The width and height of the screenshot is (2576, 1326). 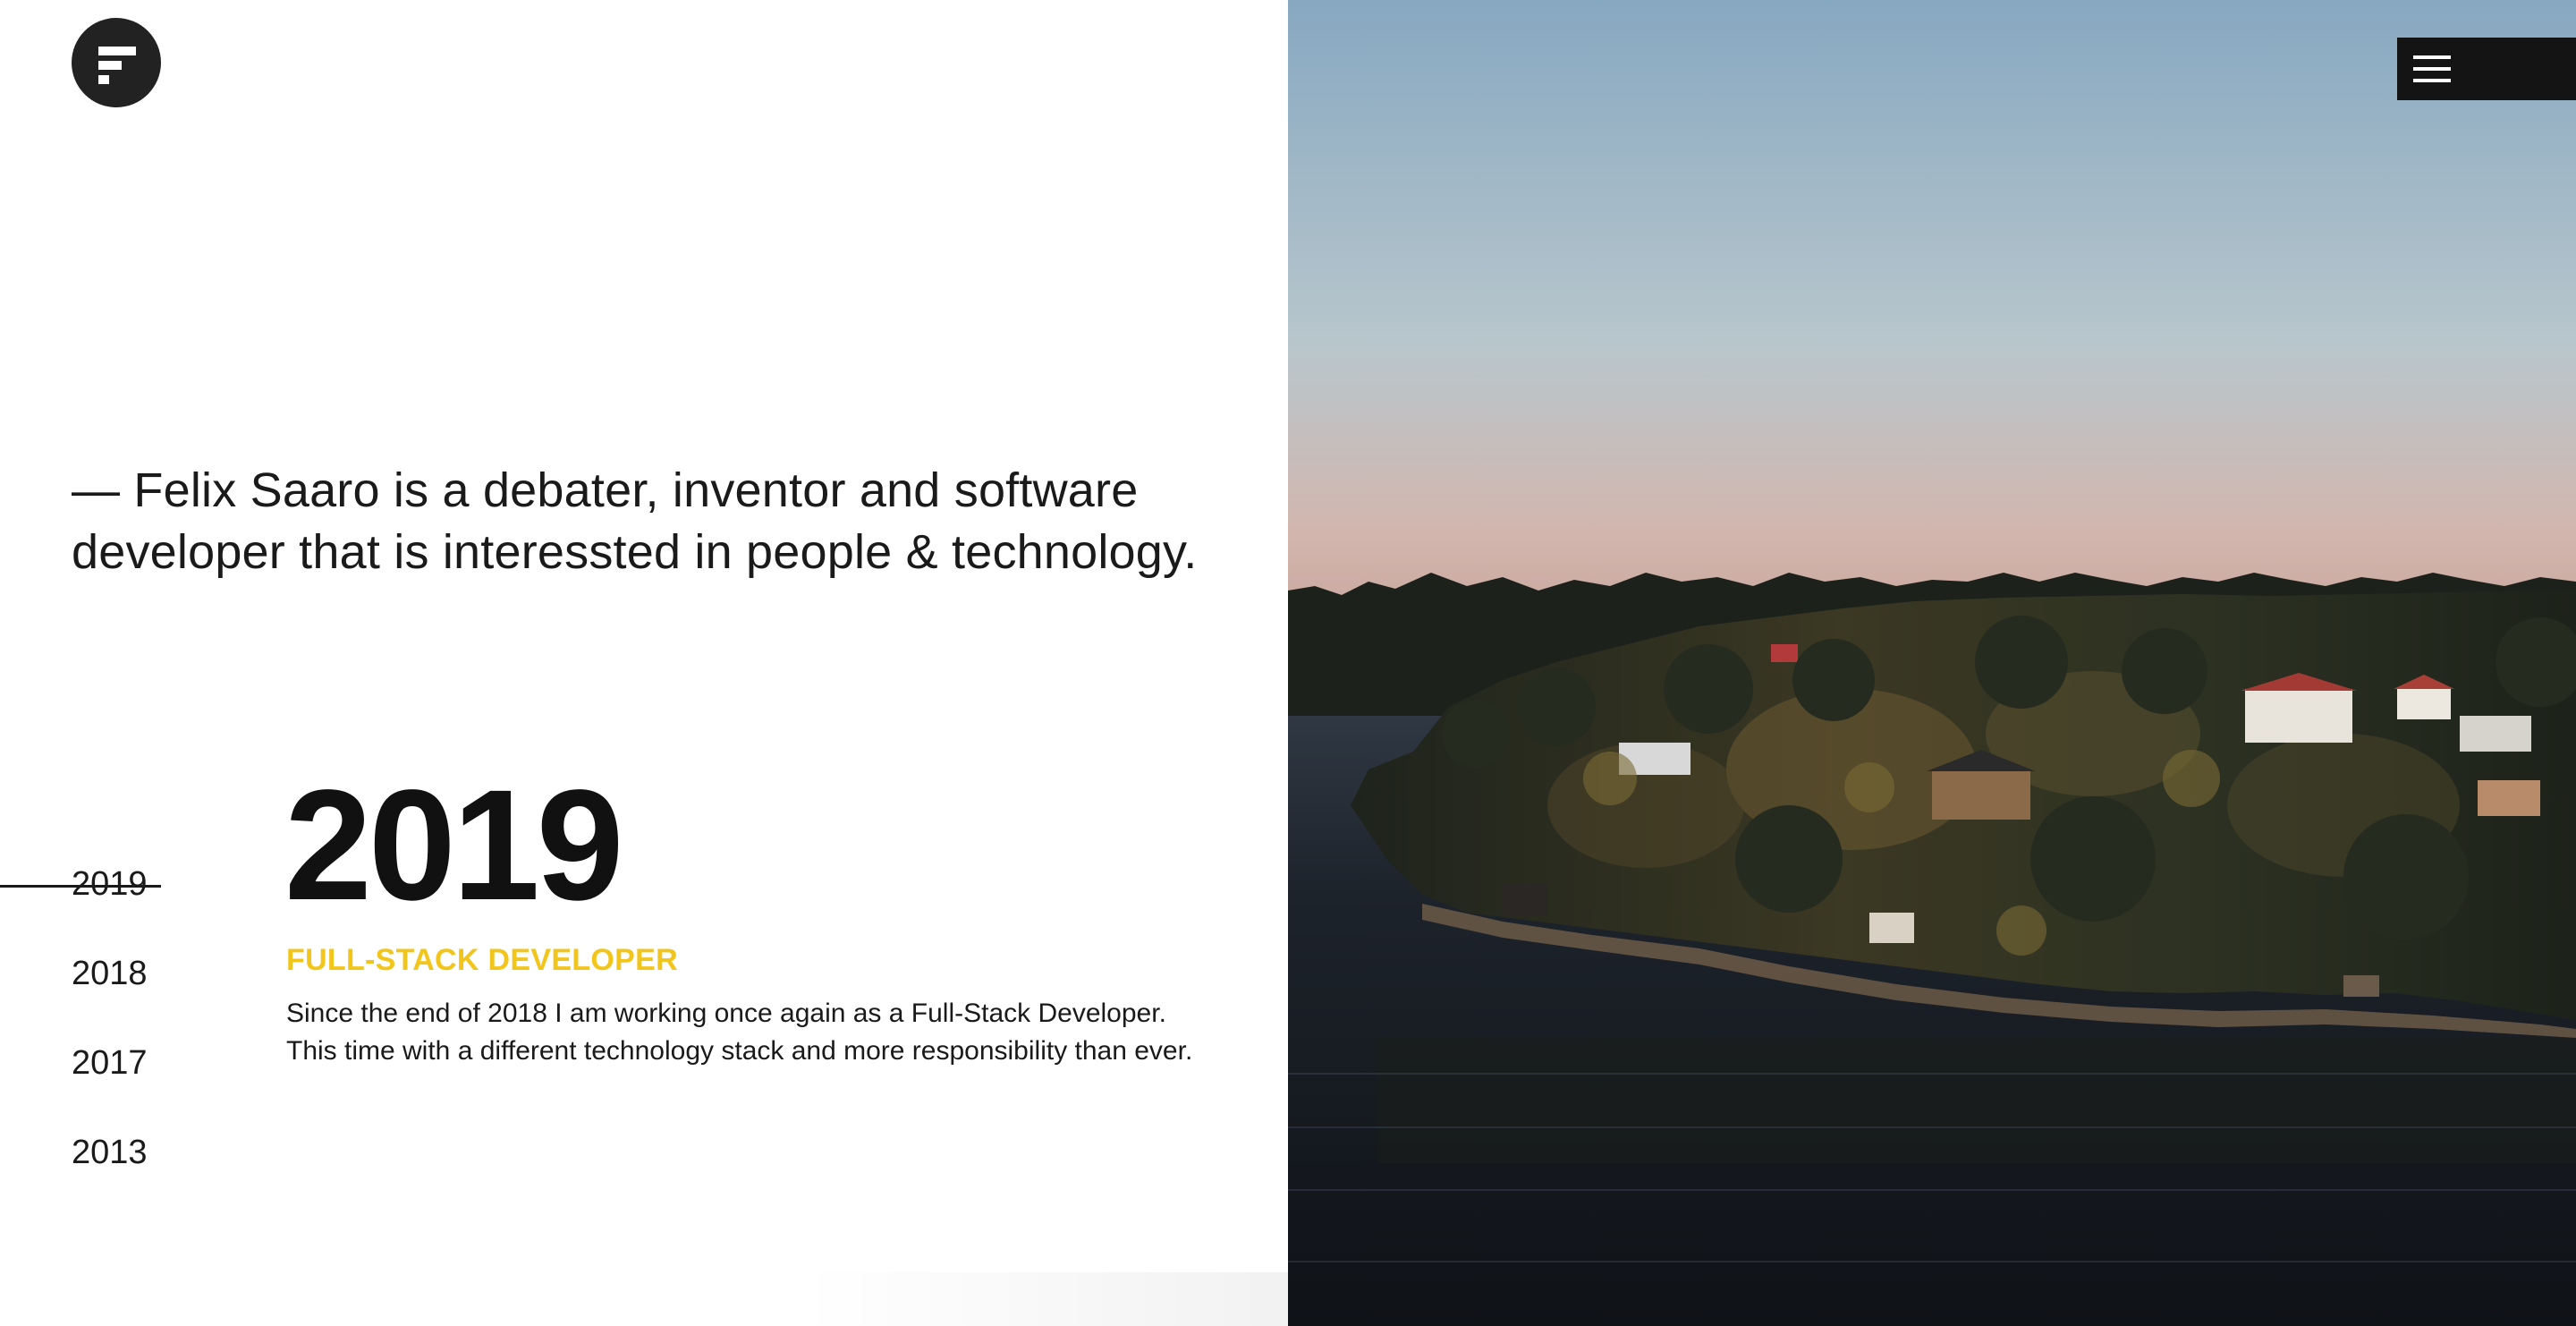 What do you see at coordinates (2432, 57) in the screenshot?
I see `hamburger-menu-icon` at bounding box center [2432, 57].